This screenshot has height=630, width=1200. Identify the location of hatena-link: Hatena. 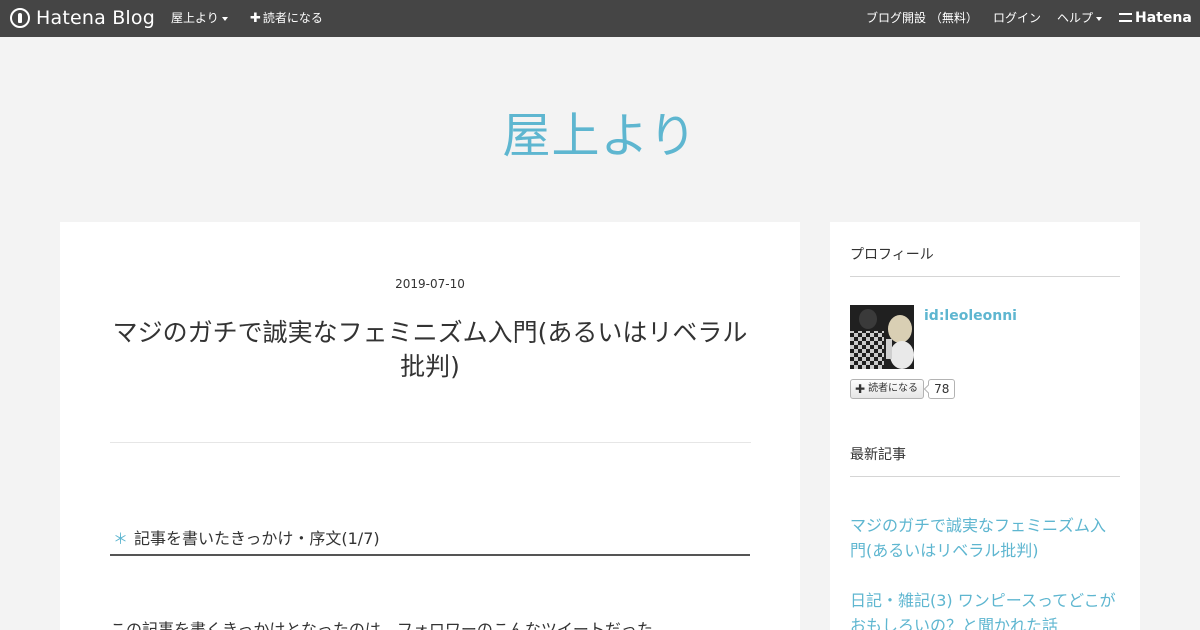
(1155, 18).